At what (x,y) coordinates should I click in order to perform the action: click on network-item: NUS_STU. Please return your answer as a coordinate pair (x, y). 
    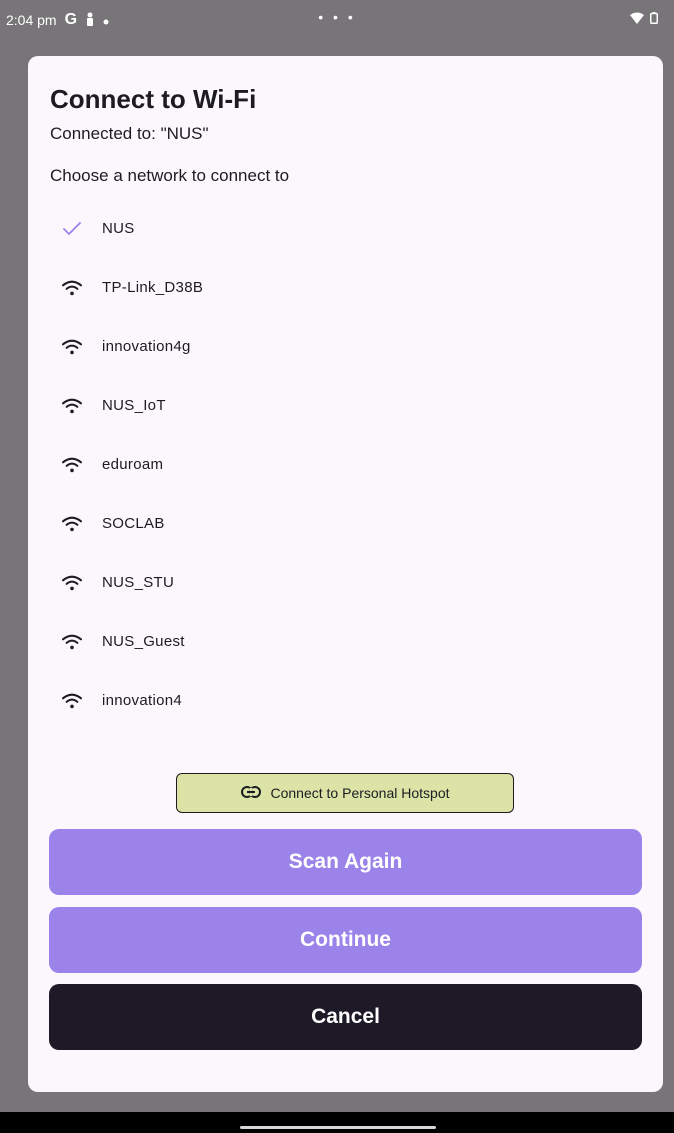
    Looking at the image, I should click on (345, 582).